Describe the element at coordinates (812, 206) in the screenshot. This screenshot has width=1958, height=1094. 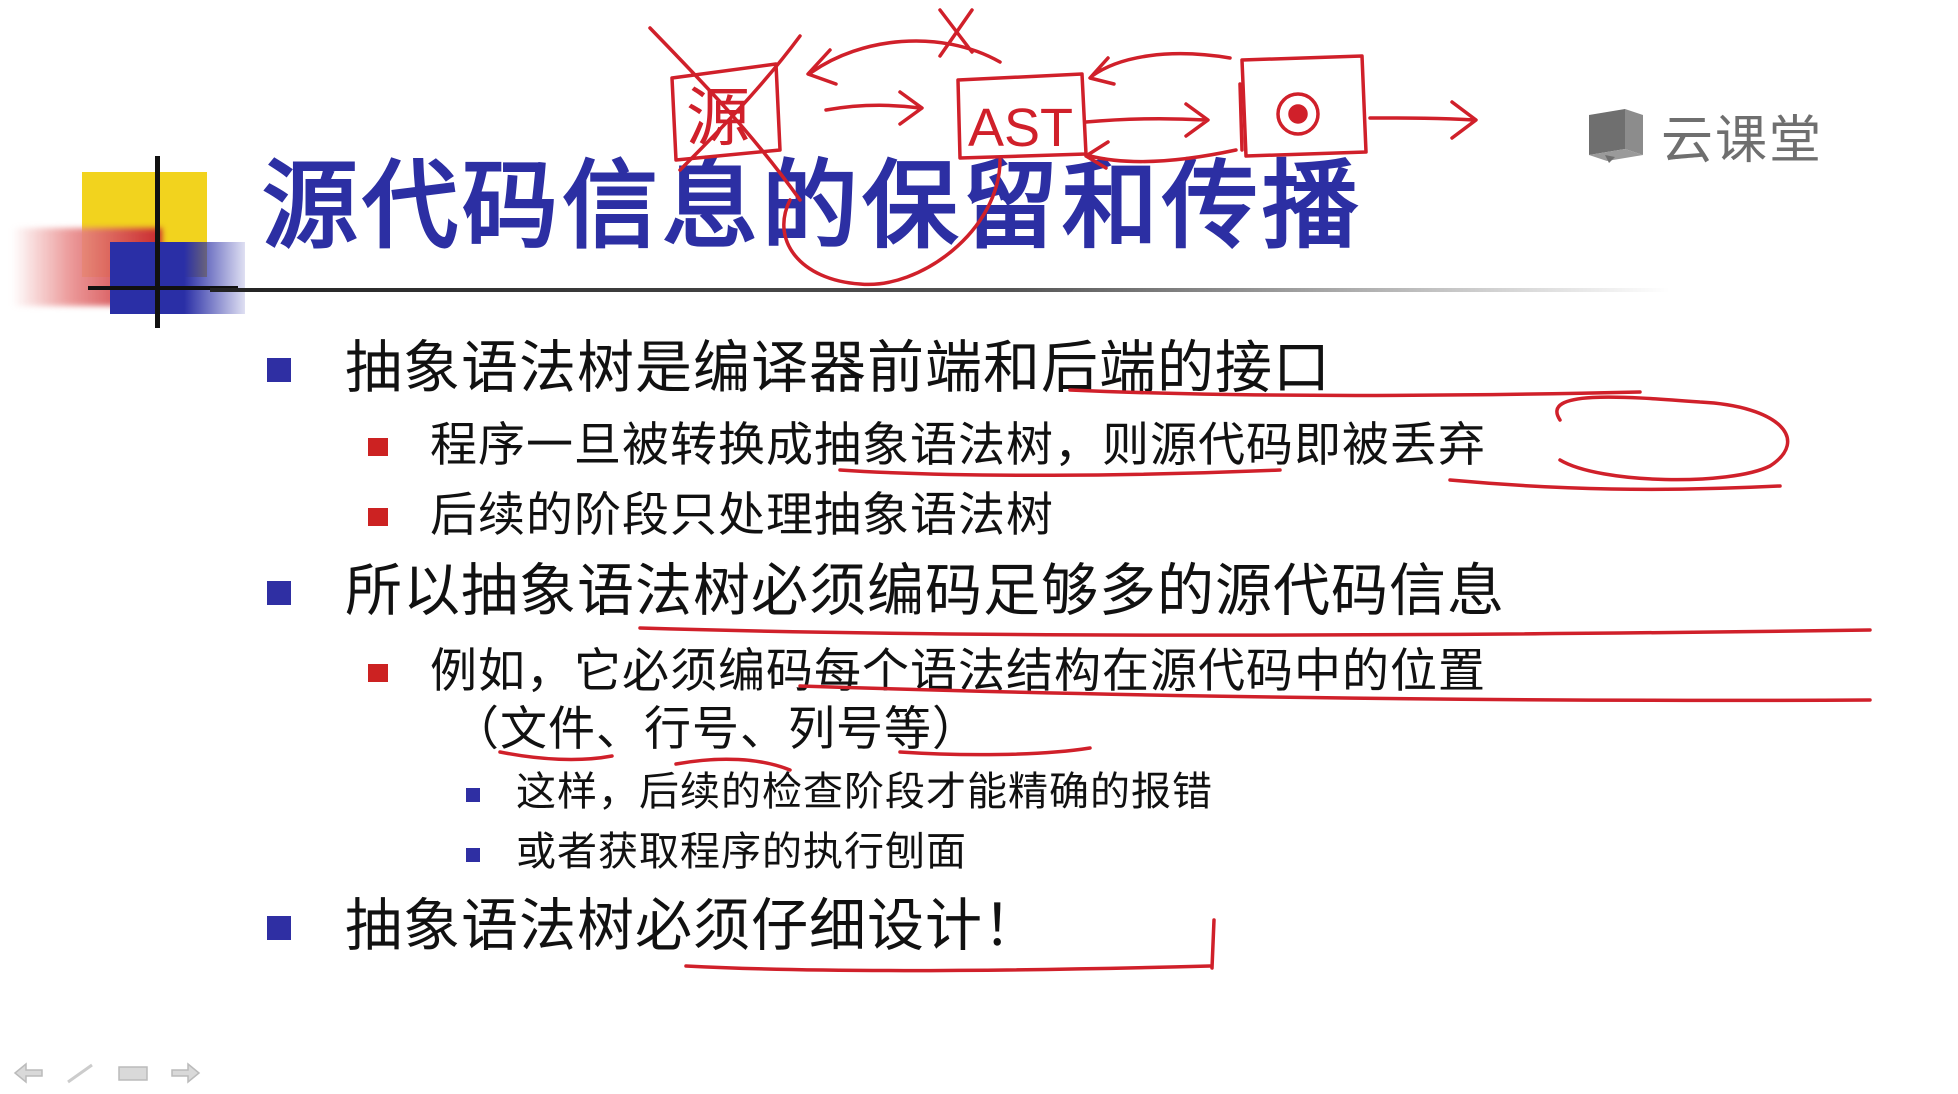
I see `slide-title: 源代码信息的保留和传播` at that location.